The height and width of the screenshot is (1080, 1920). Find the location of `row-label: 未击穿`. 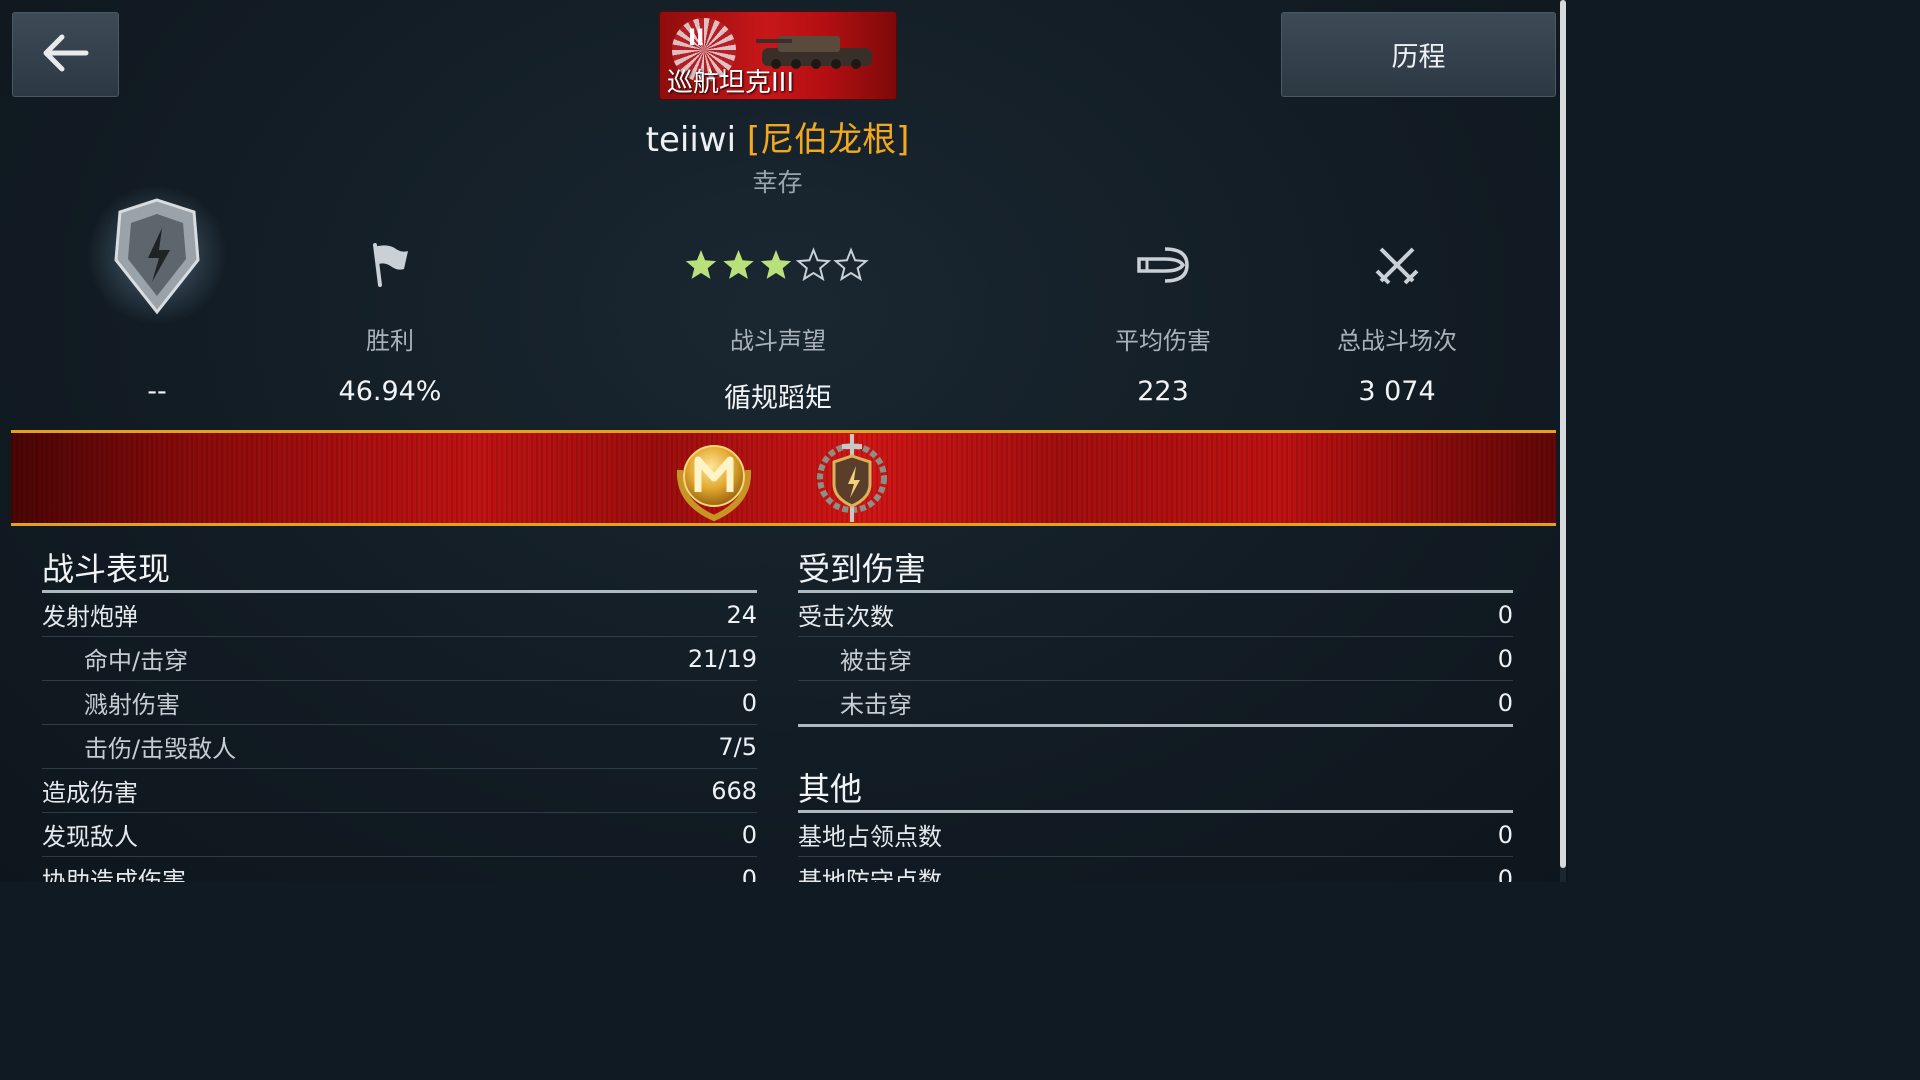

row-label: 未击穿 is located at coordinates (876, 705).